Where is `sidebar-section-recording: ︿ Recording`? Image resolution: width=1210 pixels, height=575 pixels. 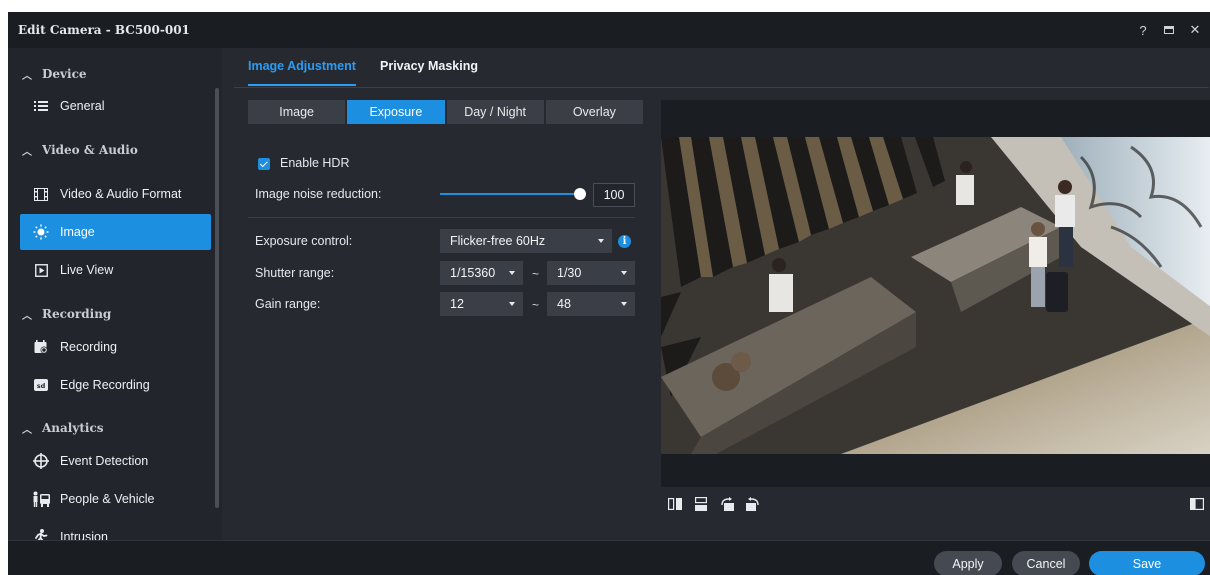
sidebar-section-recording: ︿ Recording is located at coordinates (108, 314).